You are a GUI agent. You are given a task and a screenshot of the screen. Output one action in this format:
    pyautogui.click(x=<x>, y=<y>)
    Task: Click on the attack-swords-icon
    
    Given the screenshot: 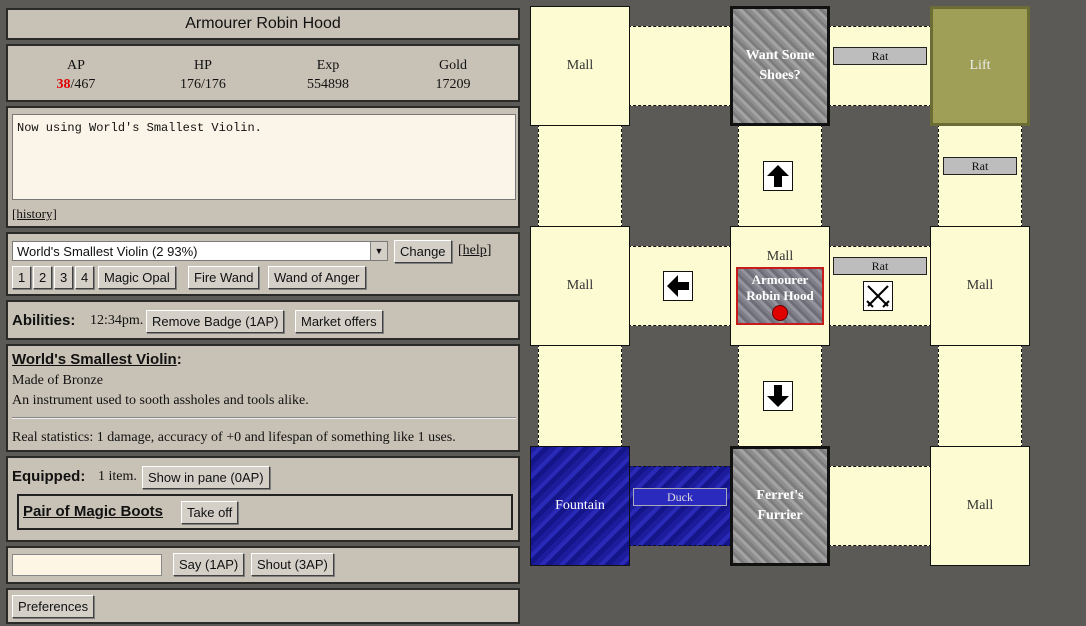 What is the action you would take?
    pyautogui.click(x=878, y=296)
    